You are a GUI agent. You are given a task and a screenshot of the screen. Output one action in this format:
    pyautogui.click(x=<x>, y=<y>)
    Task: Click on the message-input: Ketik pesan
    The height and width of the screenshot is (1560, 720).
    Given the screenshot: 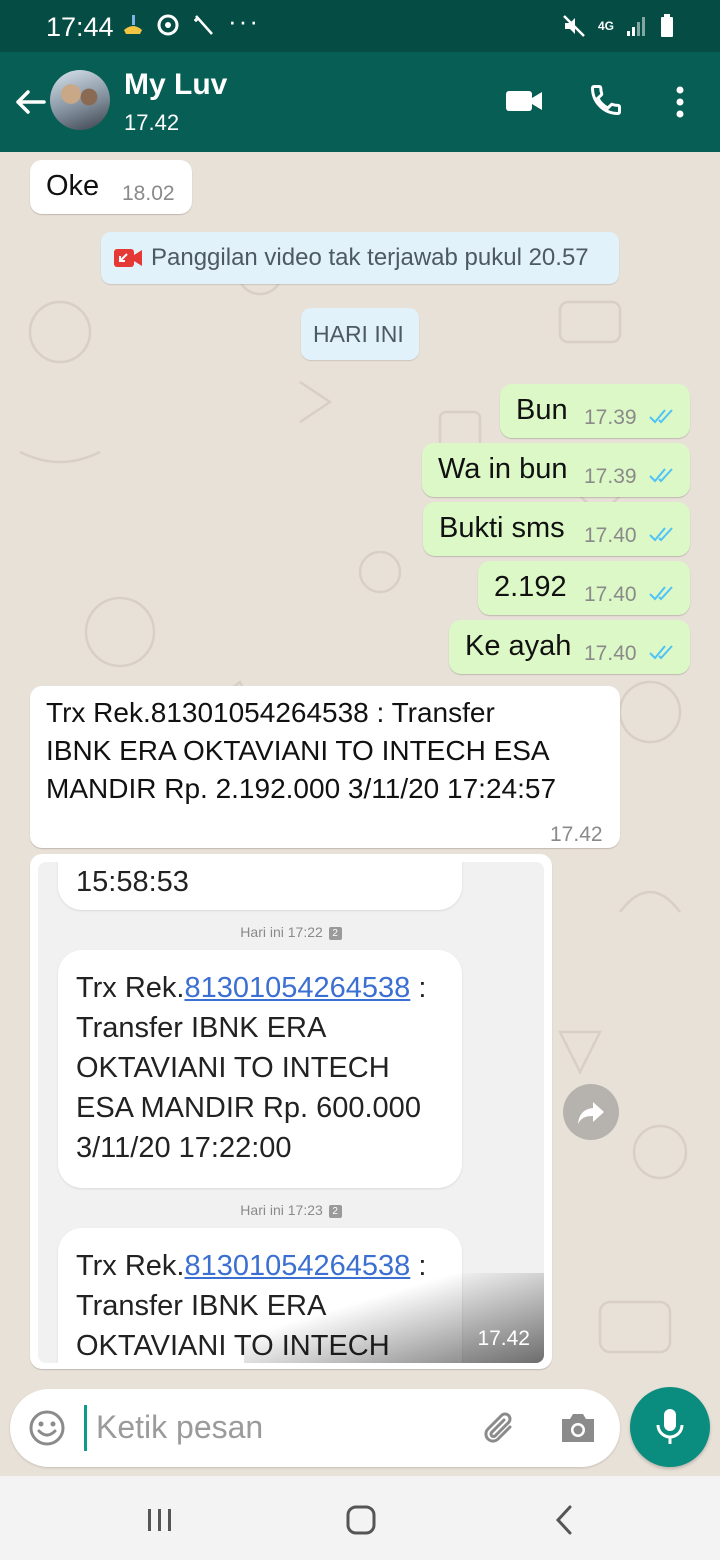 What is the action you would take?
    pyautogui.click(x=179, y=1427)
    